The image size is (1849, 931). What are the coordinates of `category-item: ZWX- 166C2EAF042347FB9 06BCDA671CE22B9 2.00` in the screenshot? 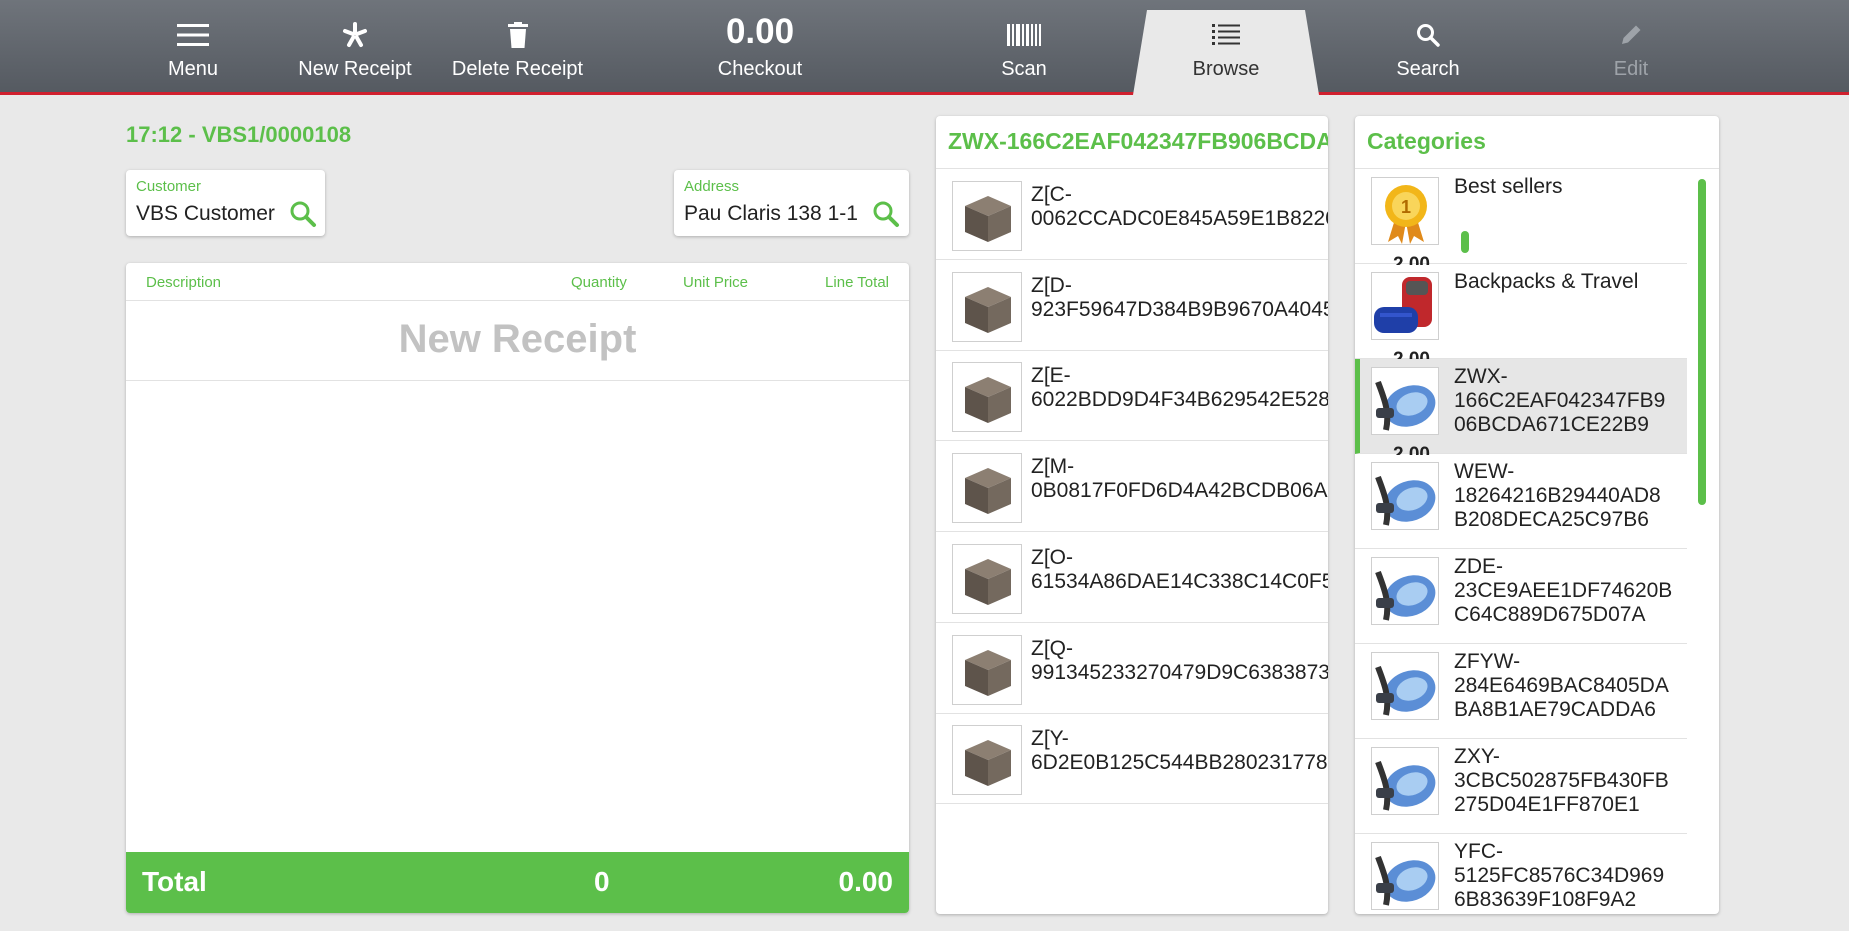 It's located at (1521, 407).